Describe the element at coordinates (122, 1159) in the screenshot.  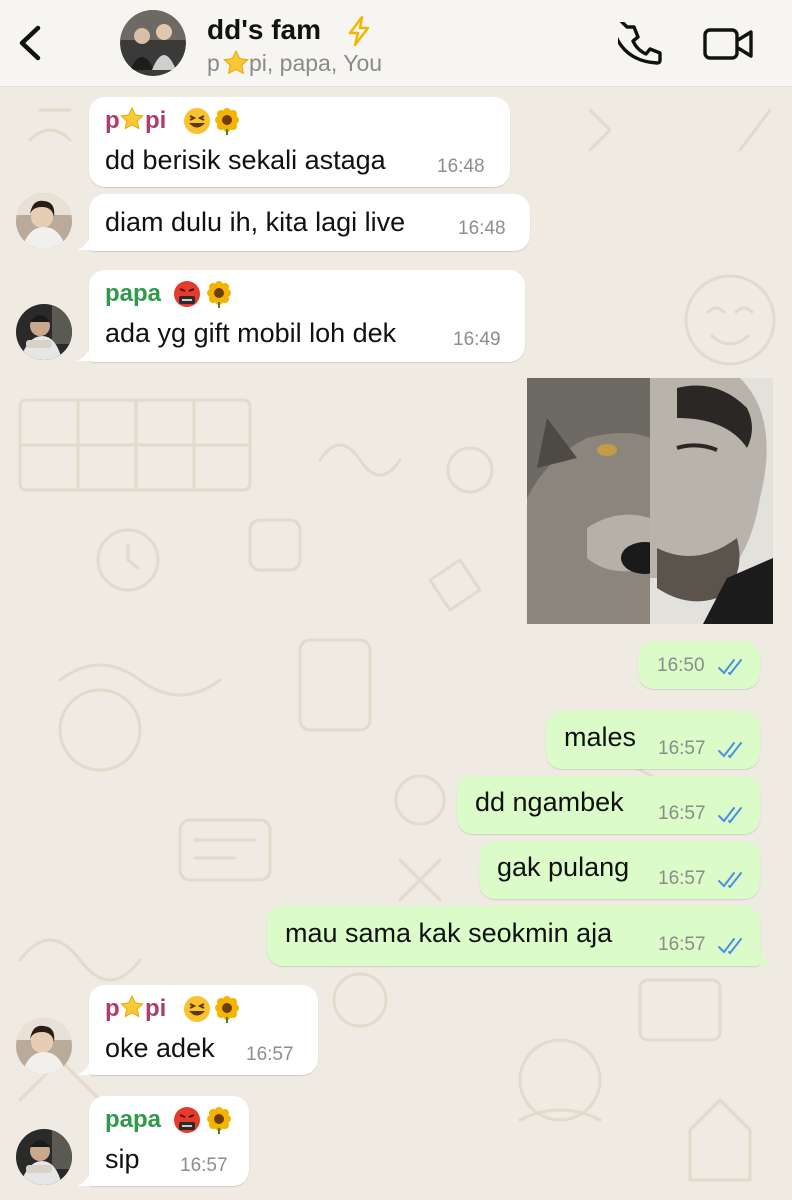
I see `message-text: sip` at that location.